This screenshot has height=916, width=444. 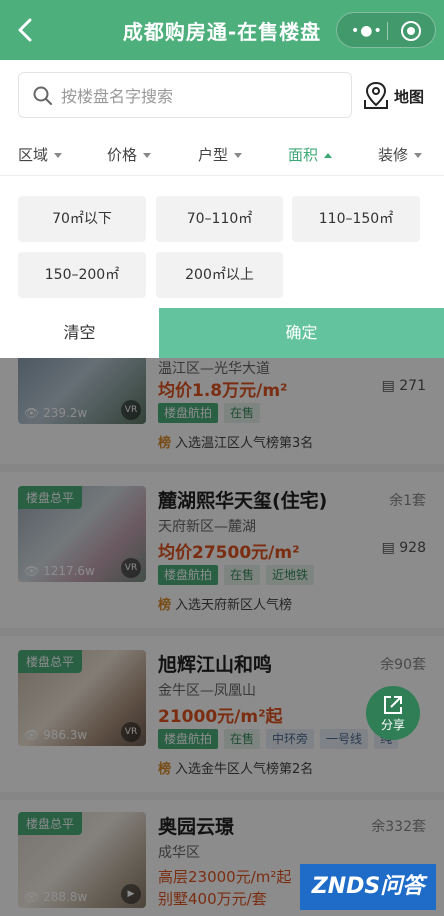 What do you see at coordinates (82, 275) in the screenshot?
I see `area-option: 150–200㎡` at bounding box center [82, 275].